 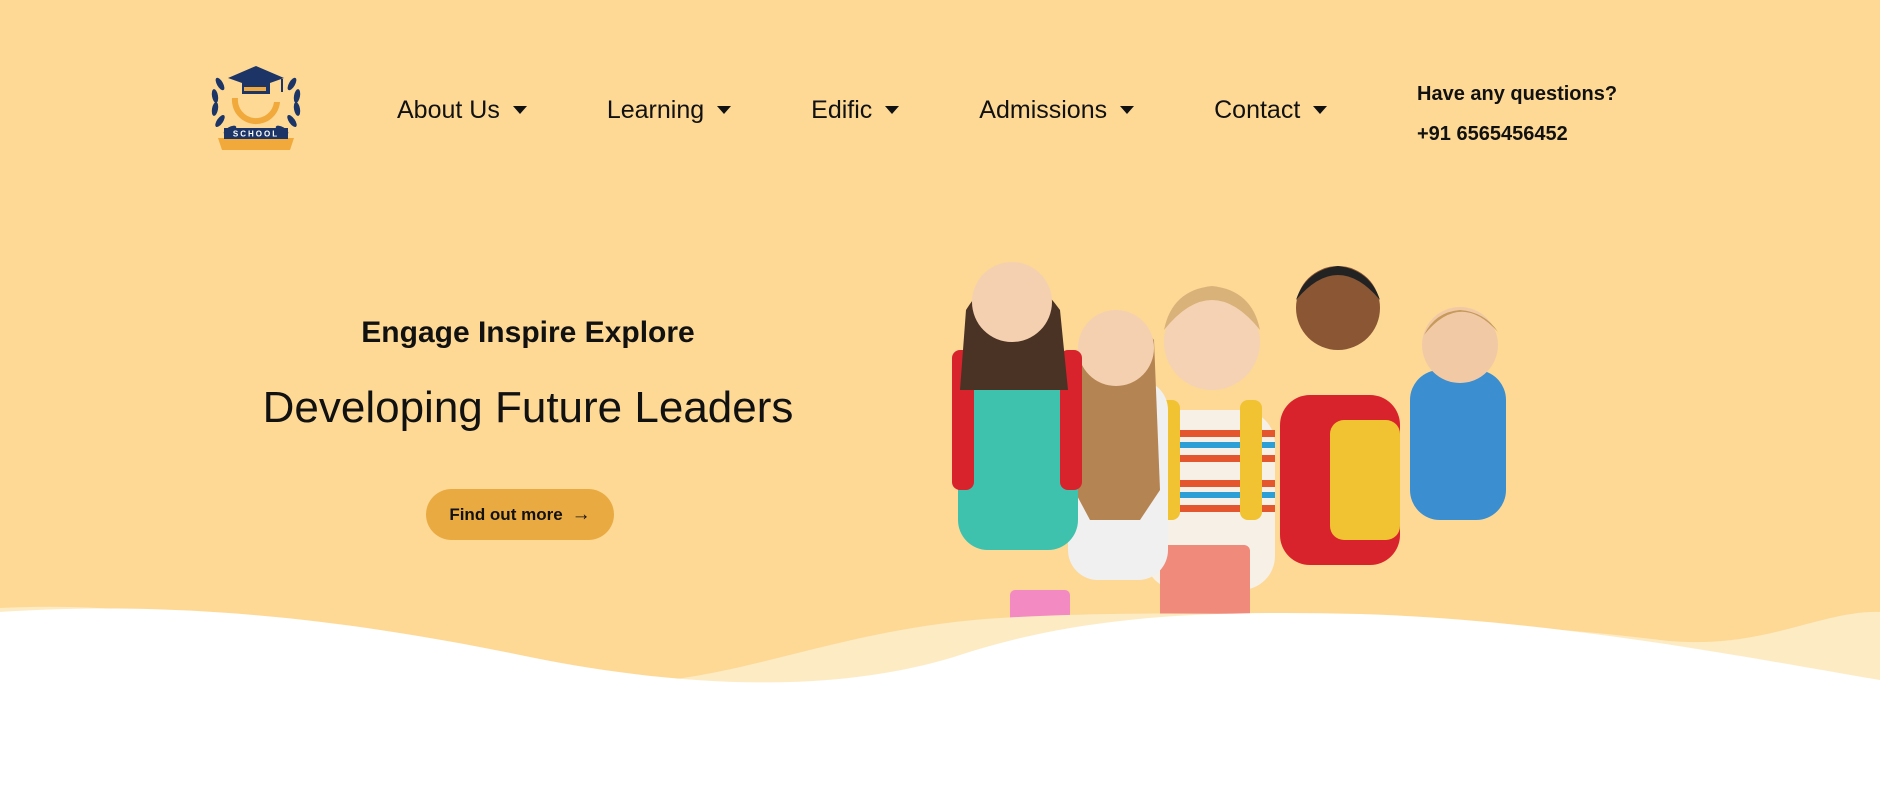 What do you see at coordinates (1043, 109) in the screenshot?
I see `nav-item-label: Admissions` at bounding box center [1043, 109].